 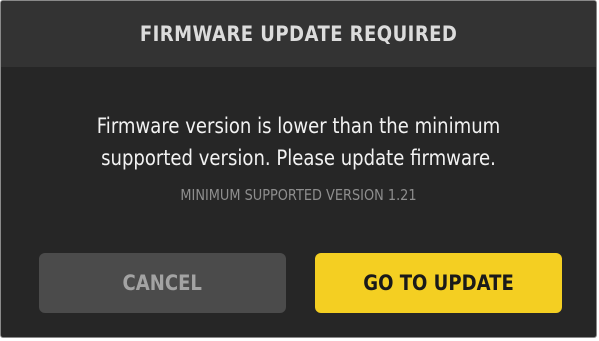 I want to click on minimum-version-label: MINIMUM SUPPORTED VERSION 1.21, so click(x=298, y=195).